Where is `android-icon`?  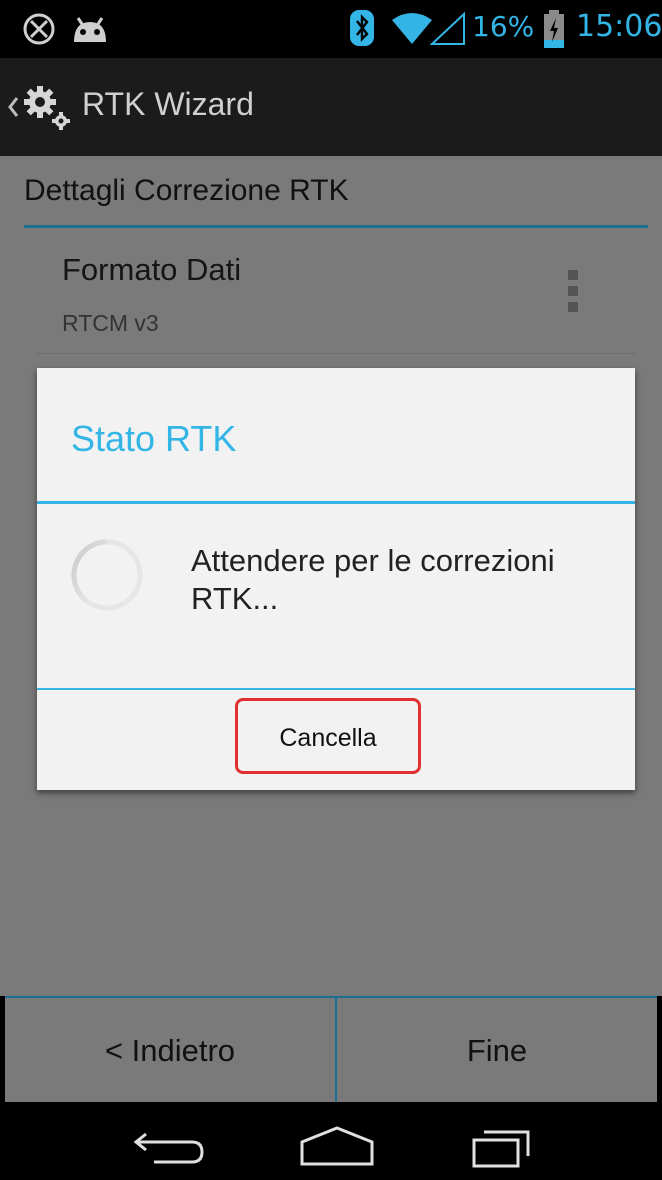 android-icon is located at coordinates (90, 29).